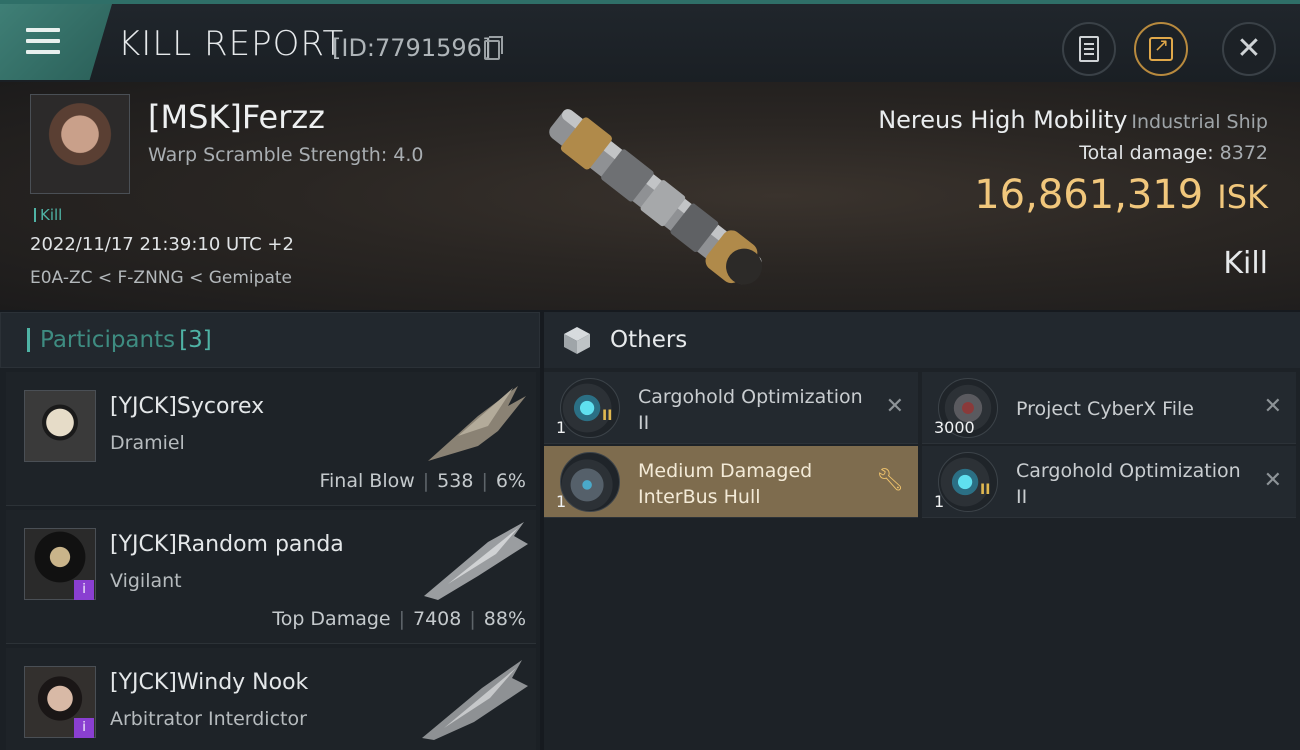 This screenshot has height=750, width=1300. I want to click on menu-button, so click(56, 42).